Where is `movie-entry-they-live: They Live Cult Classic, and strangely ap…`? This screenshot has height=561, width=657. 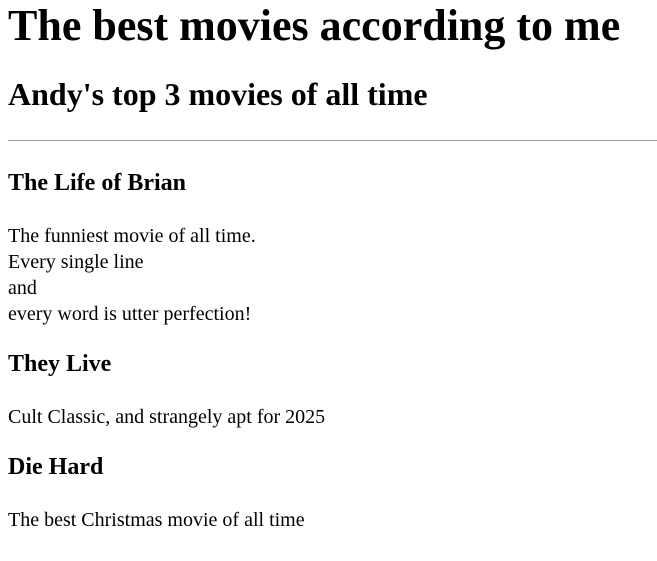
movie-entry-they-live: They Live Cult Classic, and strangely ap… is located at coordinates (328, 390).